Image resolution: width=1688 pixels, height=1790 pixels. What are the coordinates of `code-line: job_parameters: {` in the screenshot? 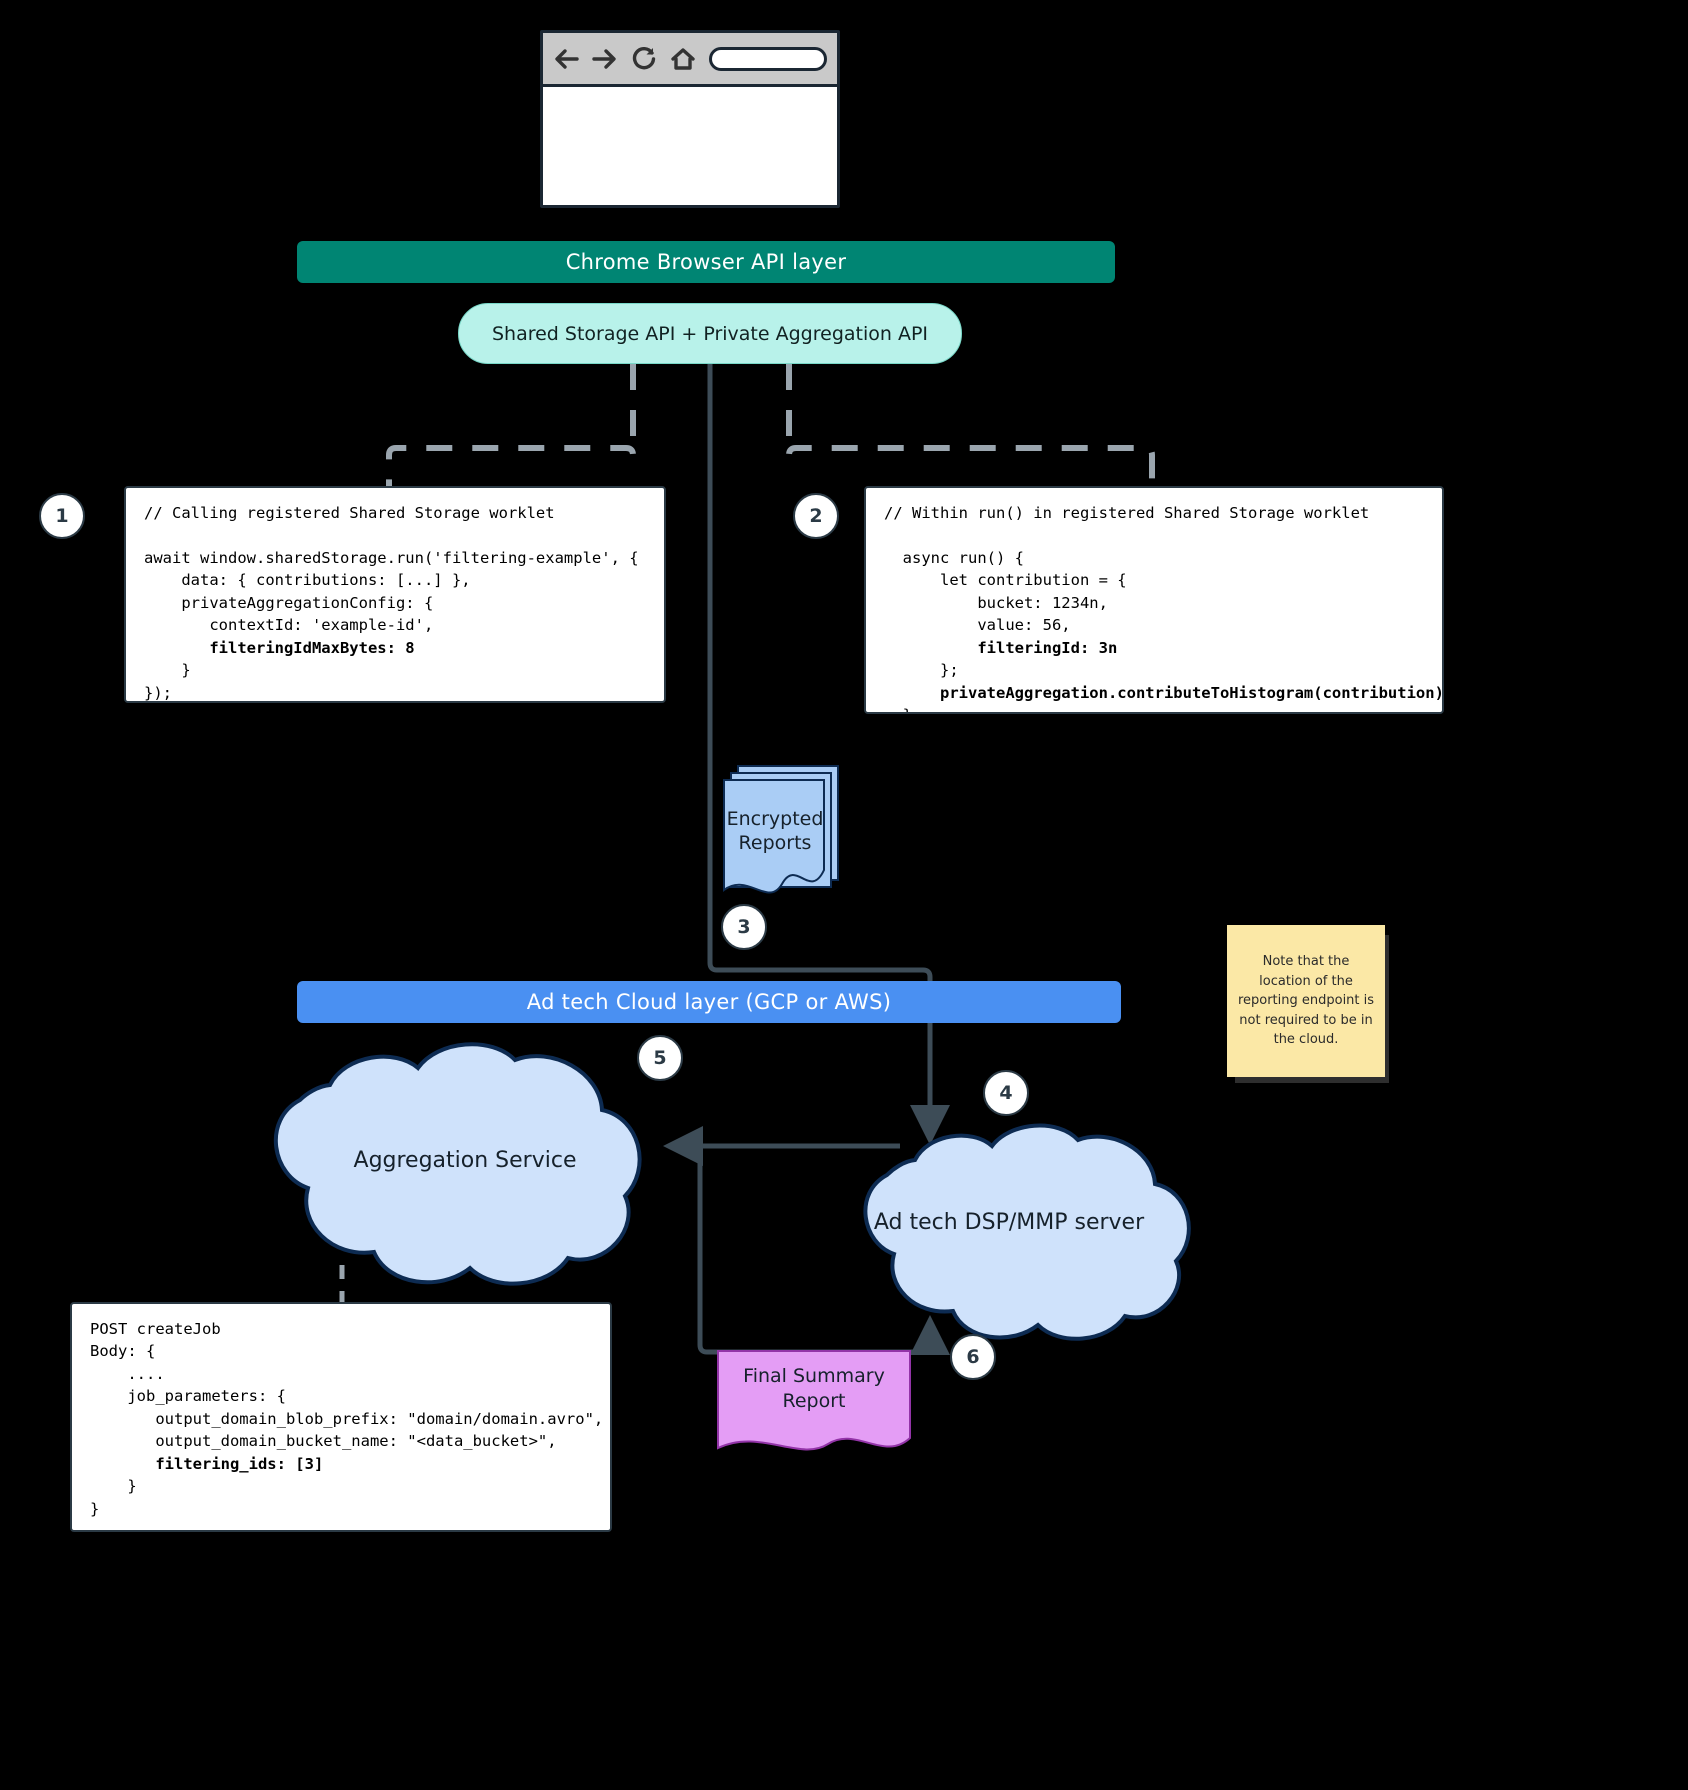 It's located at (188, 1396).